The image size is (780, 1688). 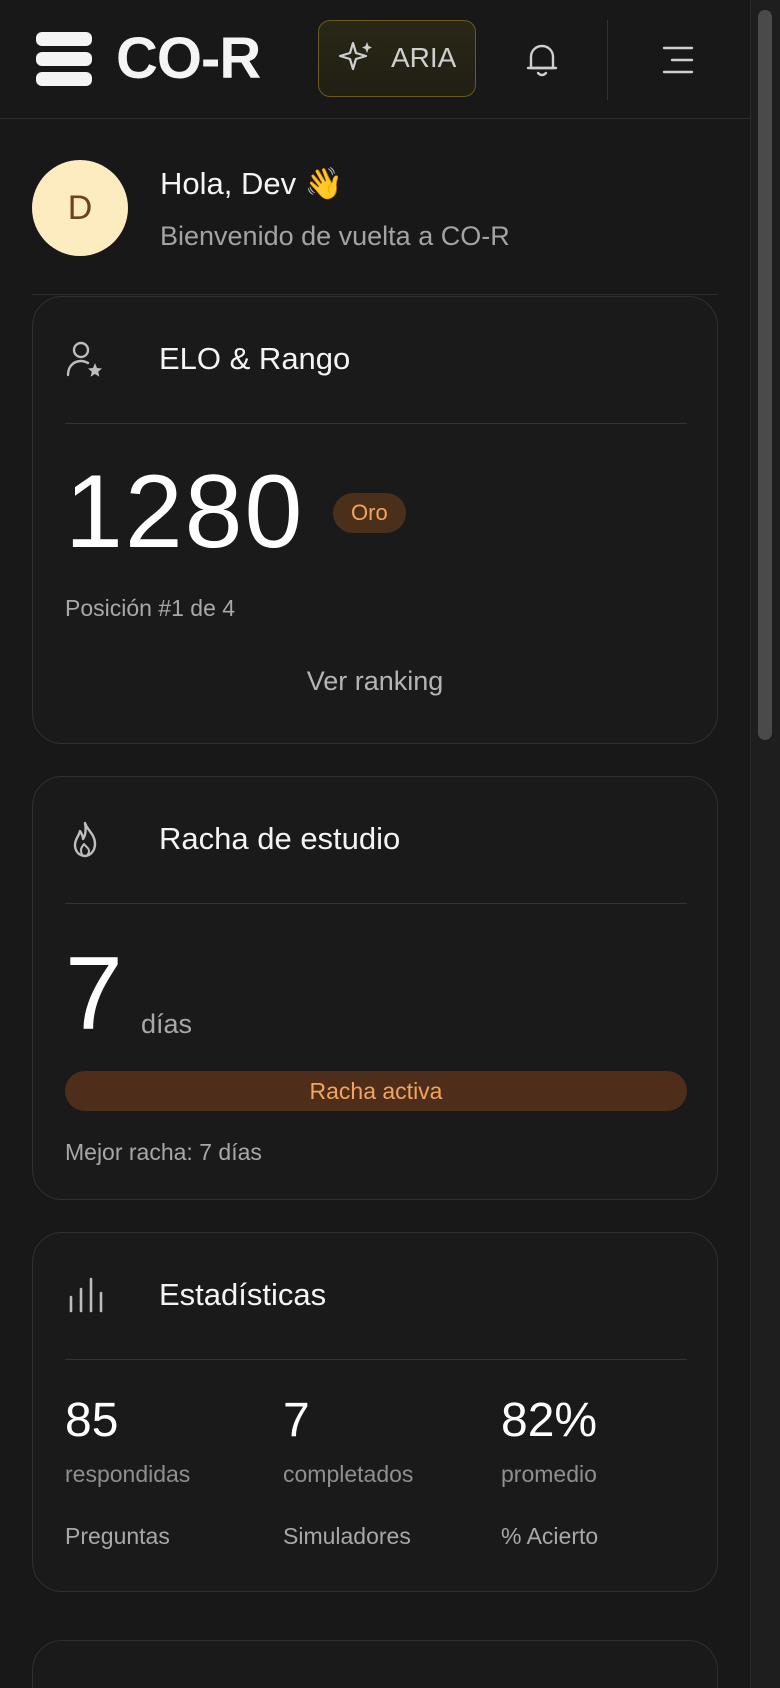 I want to click on avatar-initial: D, so click(x=80, y=208).